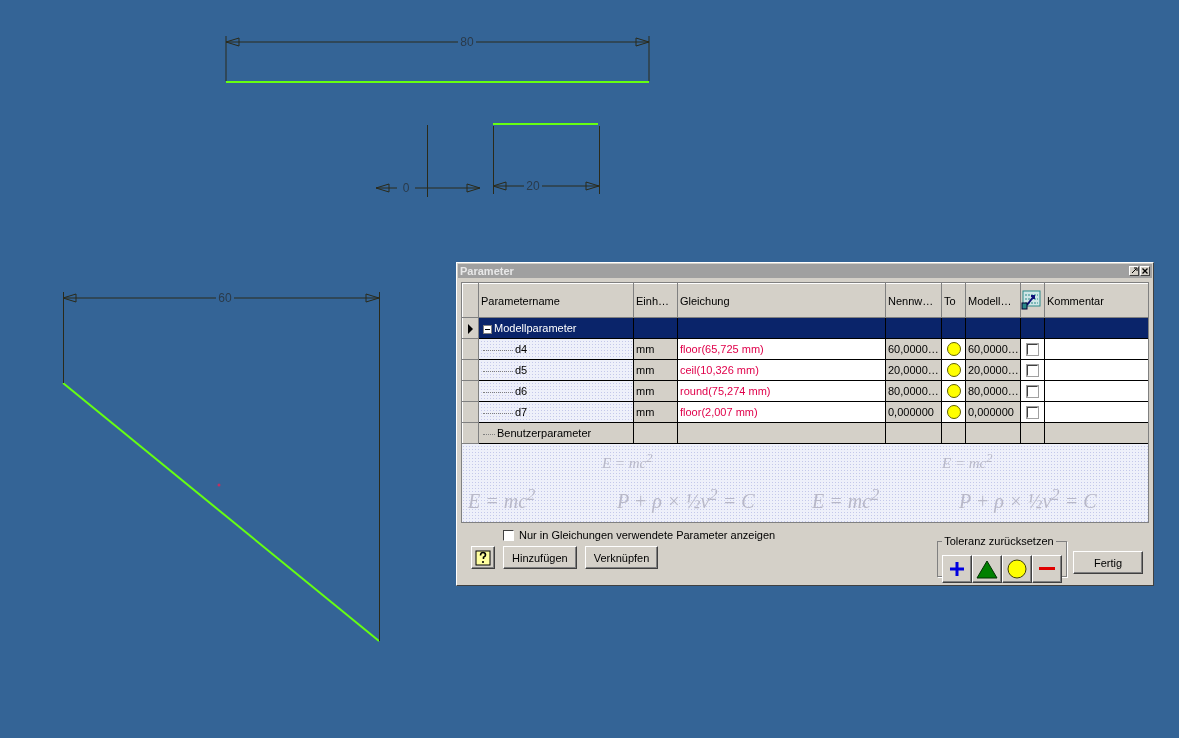 The width and height of the screenshot is (1179, 738). What do you see at coordinates (621, 557) in the screenshot?
I see `action-button: Verknüpfen` at bounding box center [621, 557].